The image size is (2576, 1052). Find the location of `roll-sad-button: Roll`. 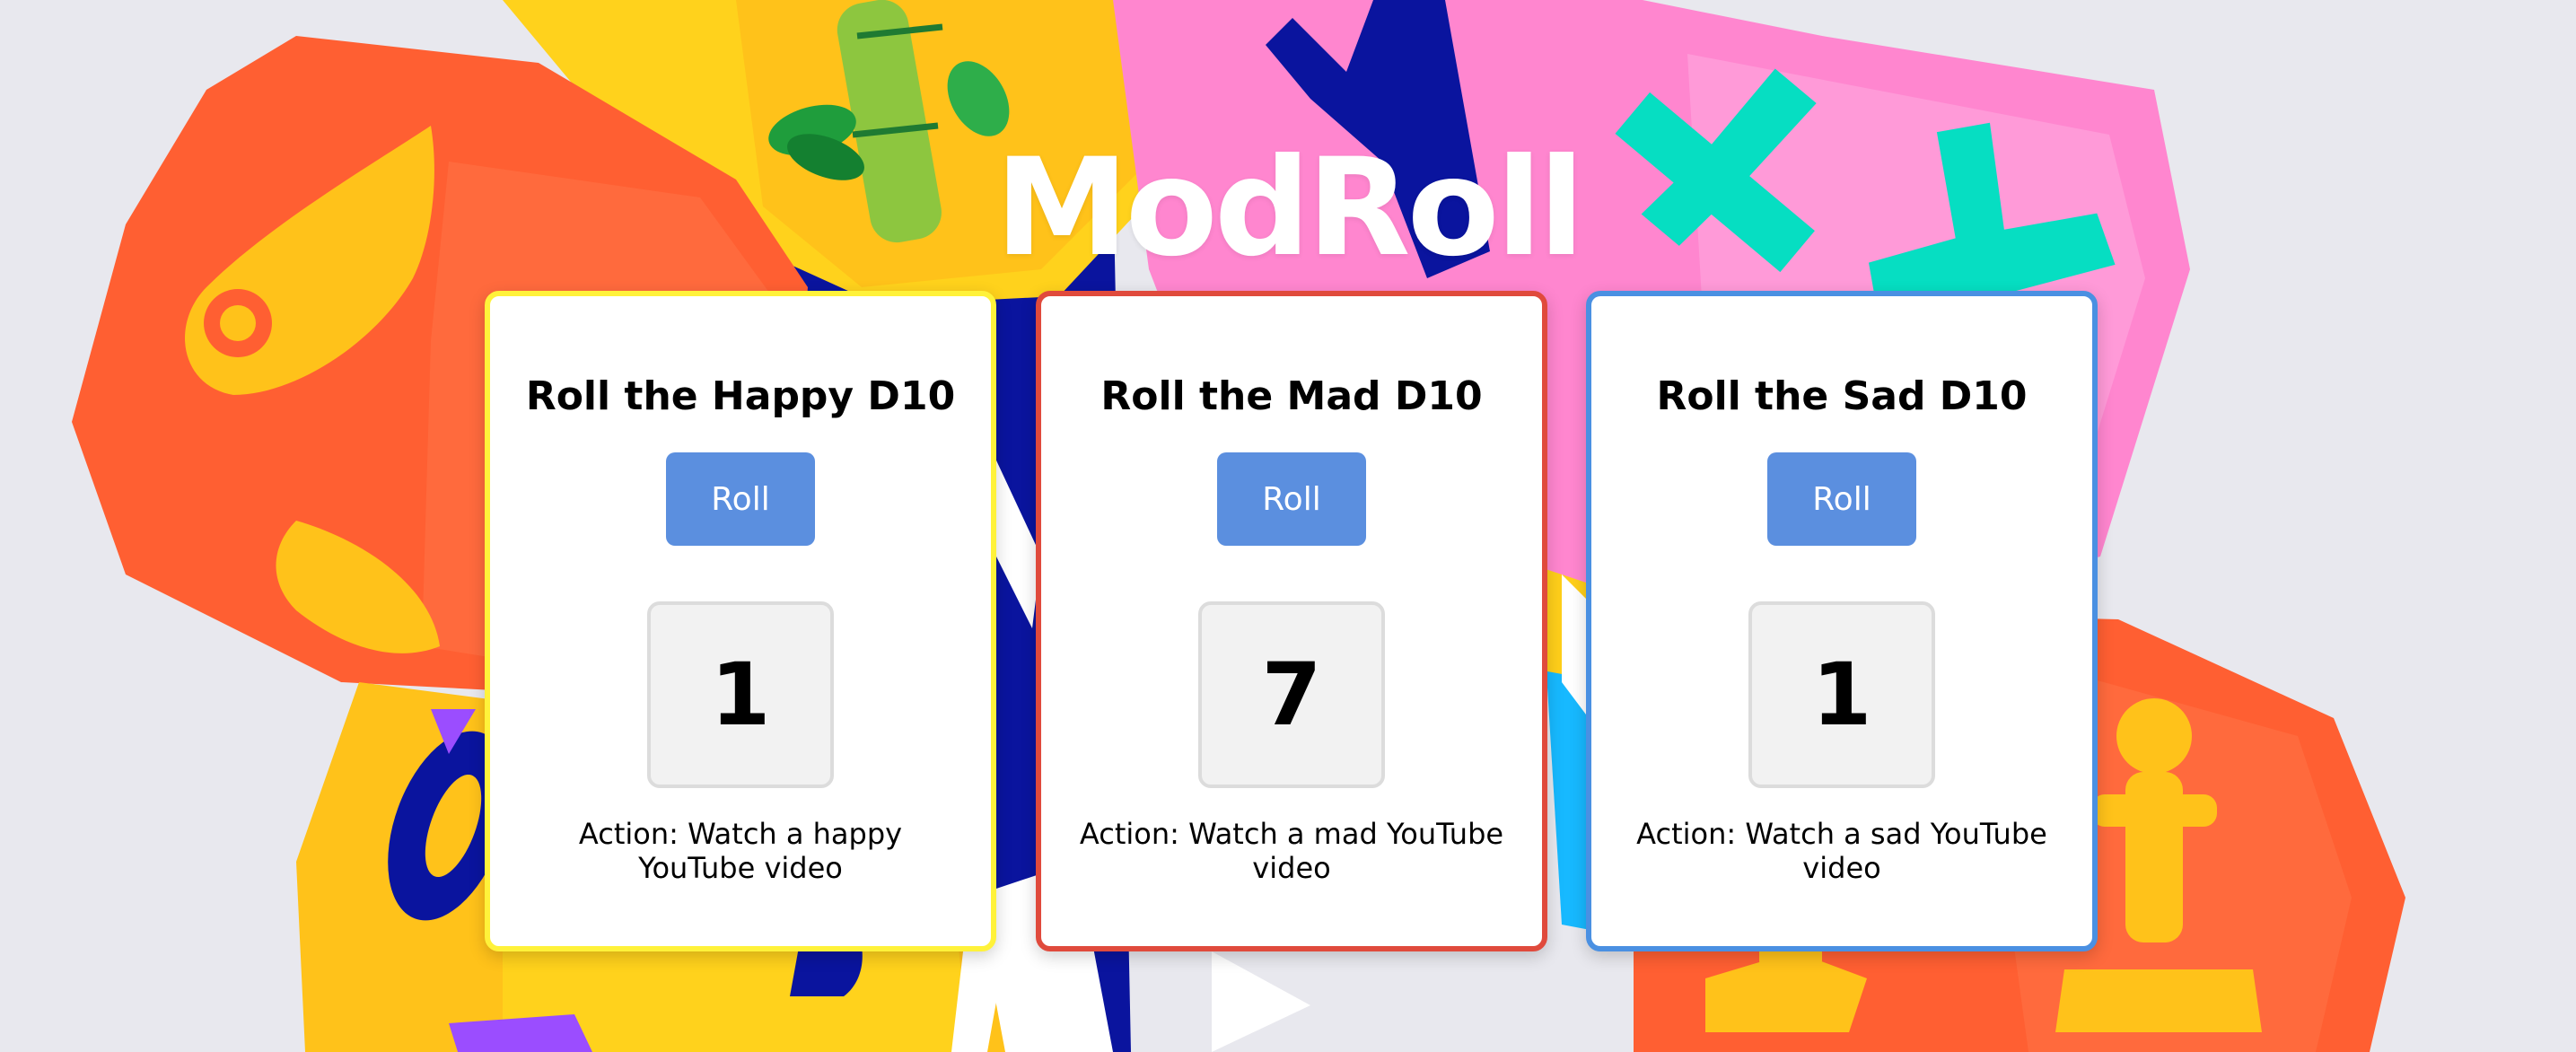

roll-sad-button: Roll is located at coordinates (1841, 499).